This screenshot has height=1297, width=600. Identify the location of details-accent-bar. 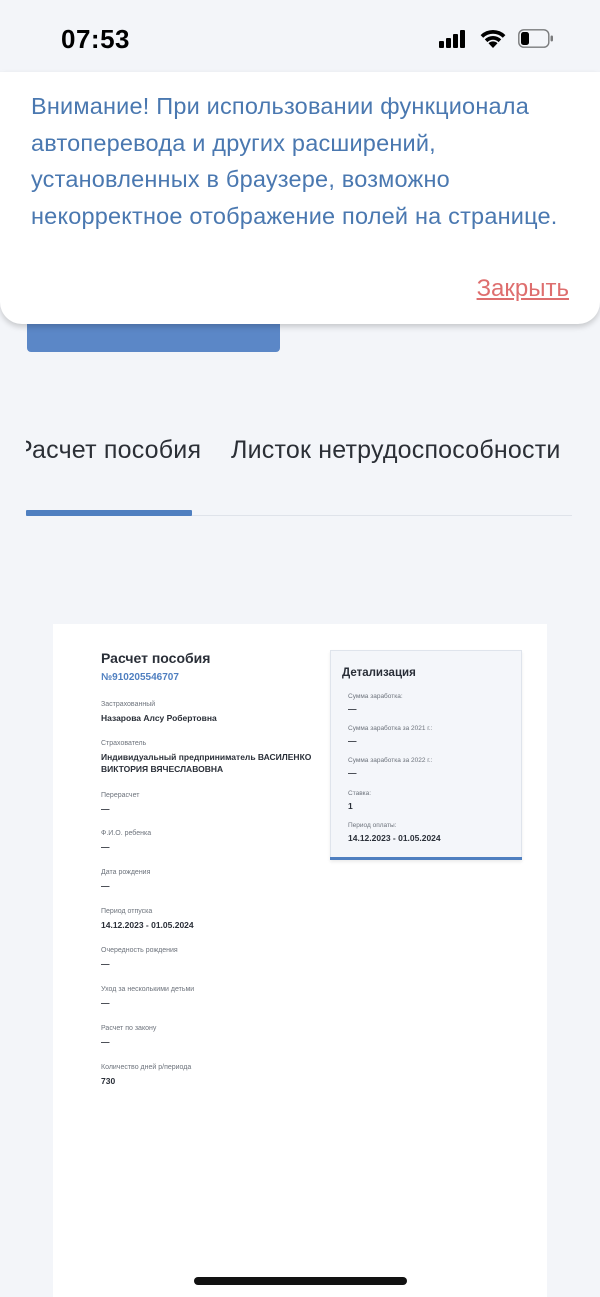
(426, 858).